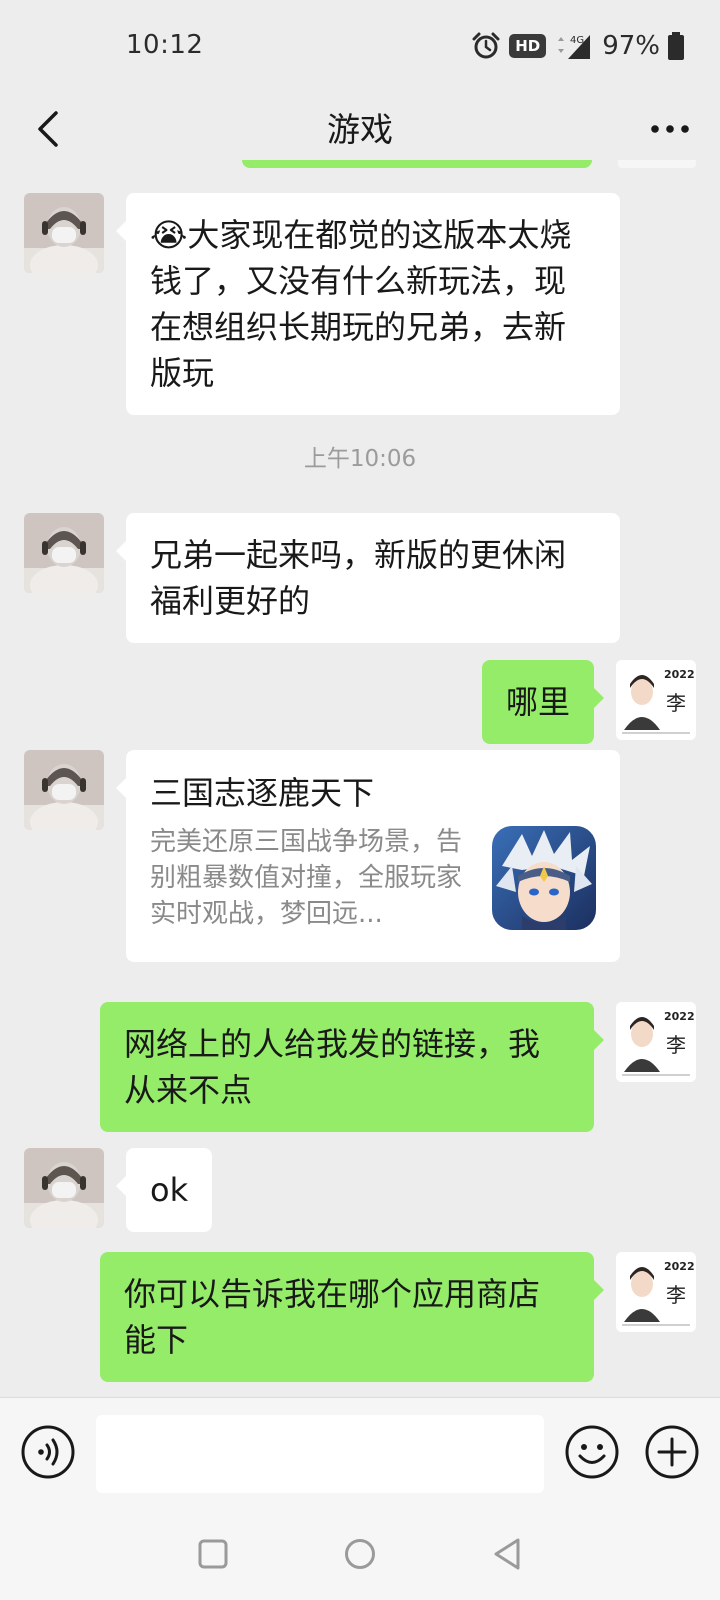 The image size is (720, 1600). Describe the element at coordinates (417, 164) in the screenshot. I see `previous-message-bubble` at that location.